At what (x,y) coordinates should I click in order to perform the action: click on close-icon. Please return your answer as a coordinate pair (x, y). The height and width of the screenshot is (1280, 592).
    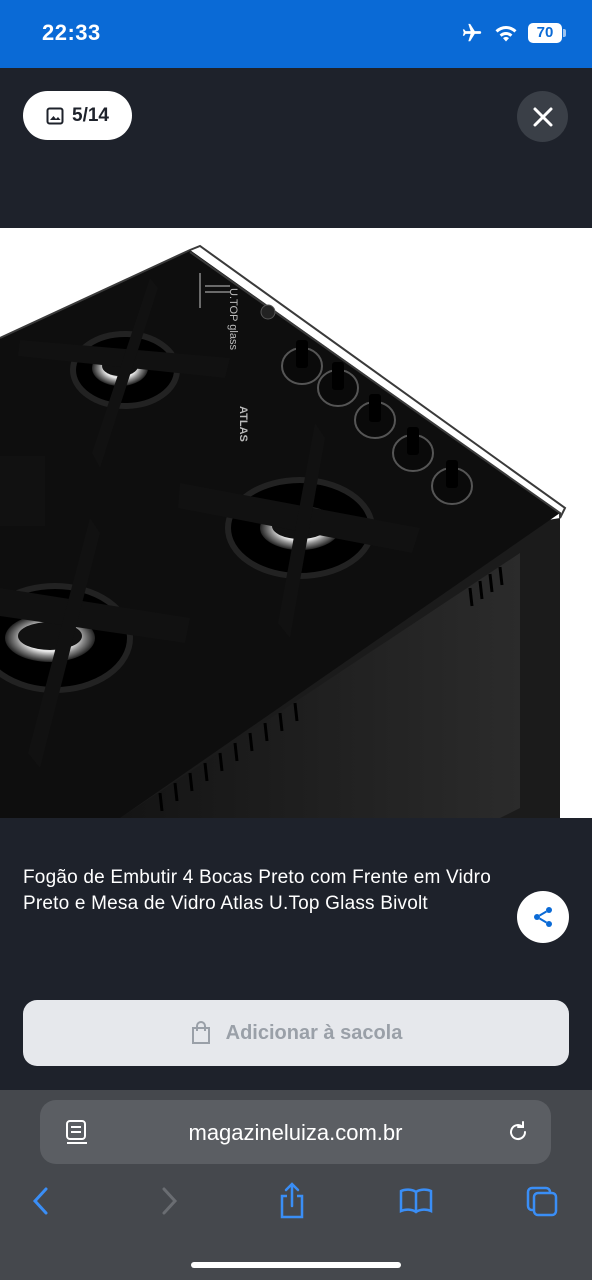
    Looking at the image, I should click on (542, 116).